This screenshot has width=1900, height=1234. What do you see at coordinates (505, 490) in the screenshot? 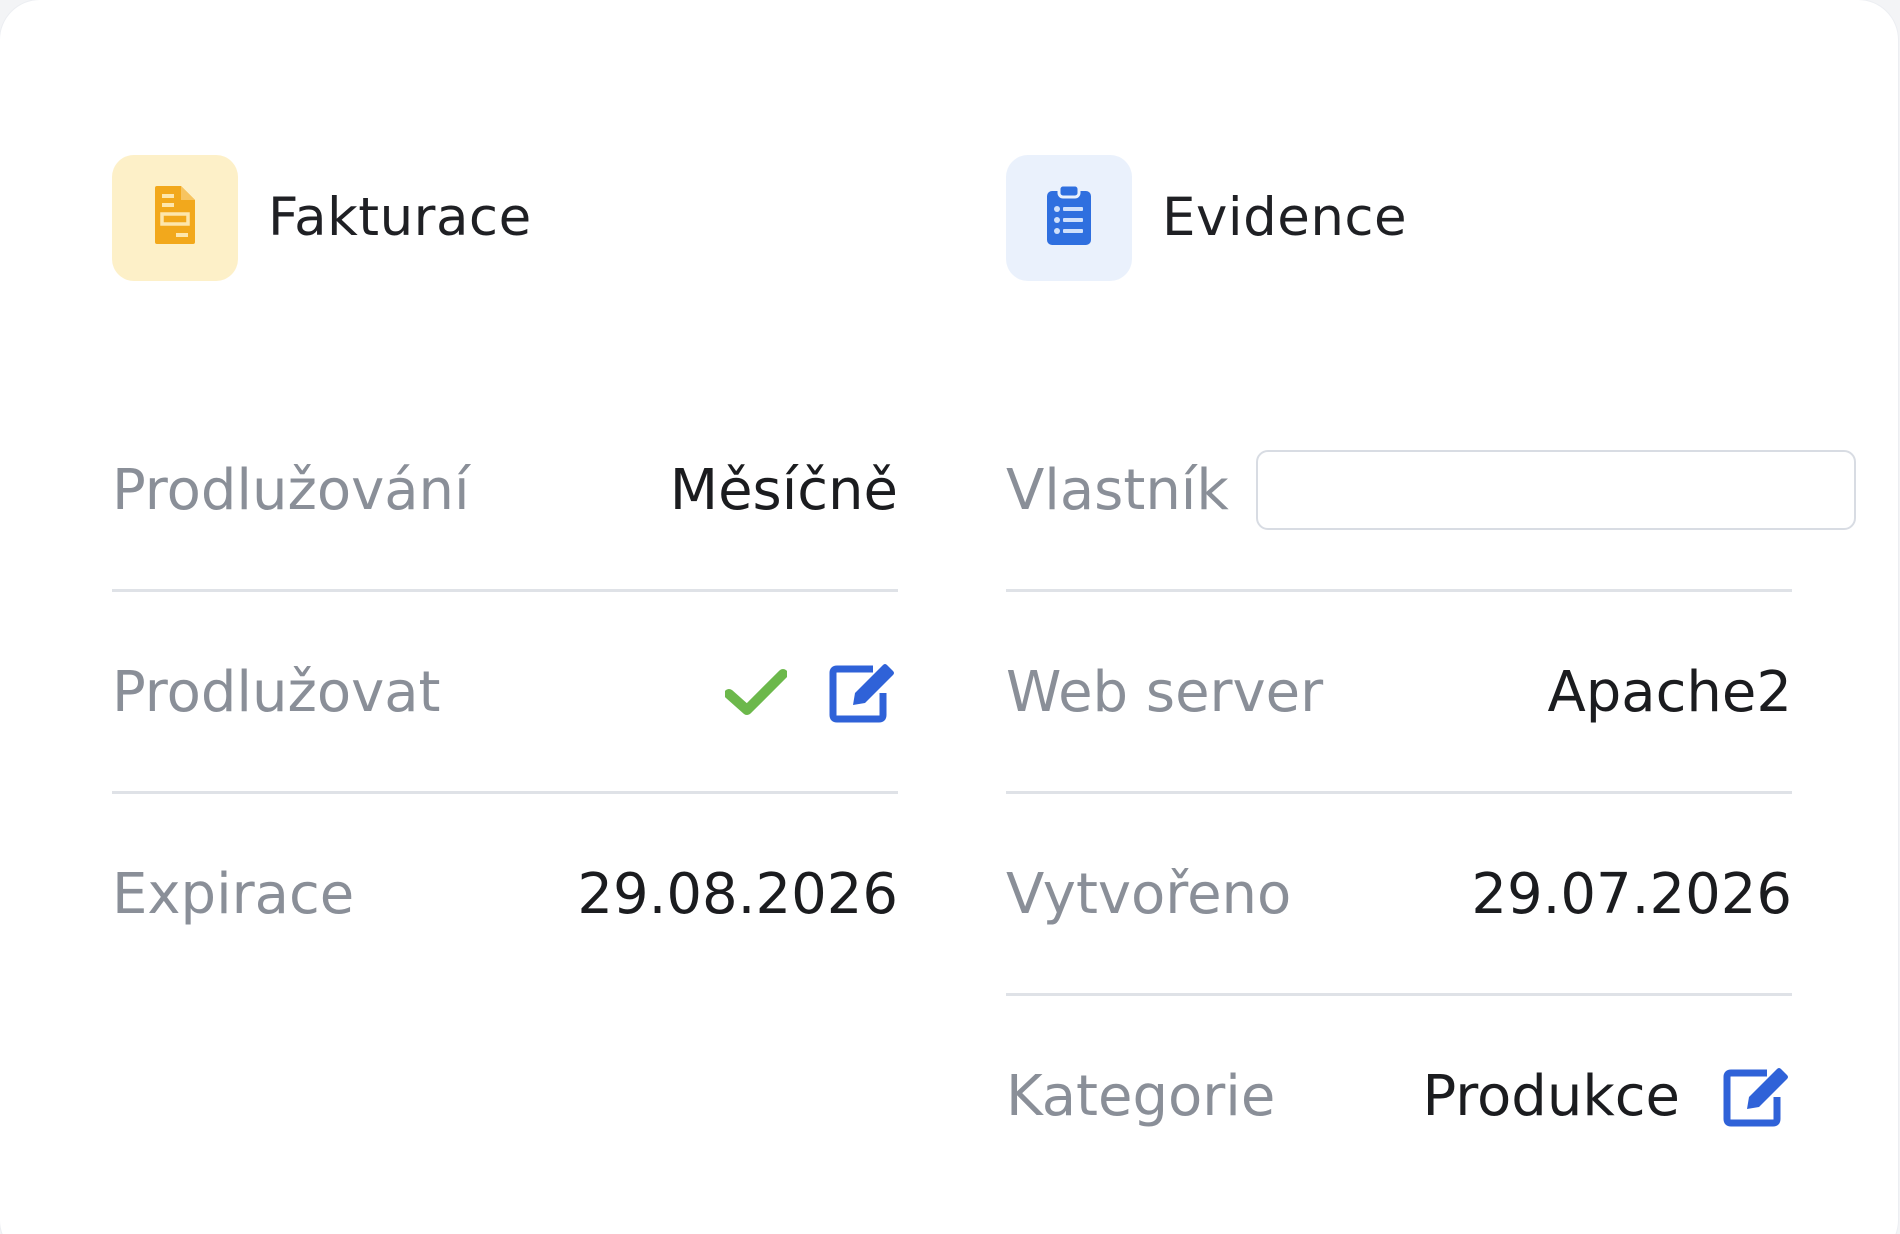
I see `renewal-period-row: Prodlužování Měsíčně` at bounding box center [505, 490].